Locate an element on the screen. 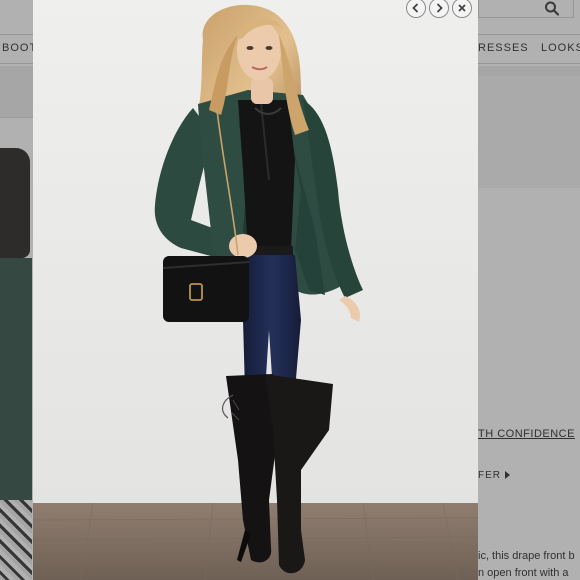  chevron-left-icon is located at coordinates (415, 8).